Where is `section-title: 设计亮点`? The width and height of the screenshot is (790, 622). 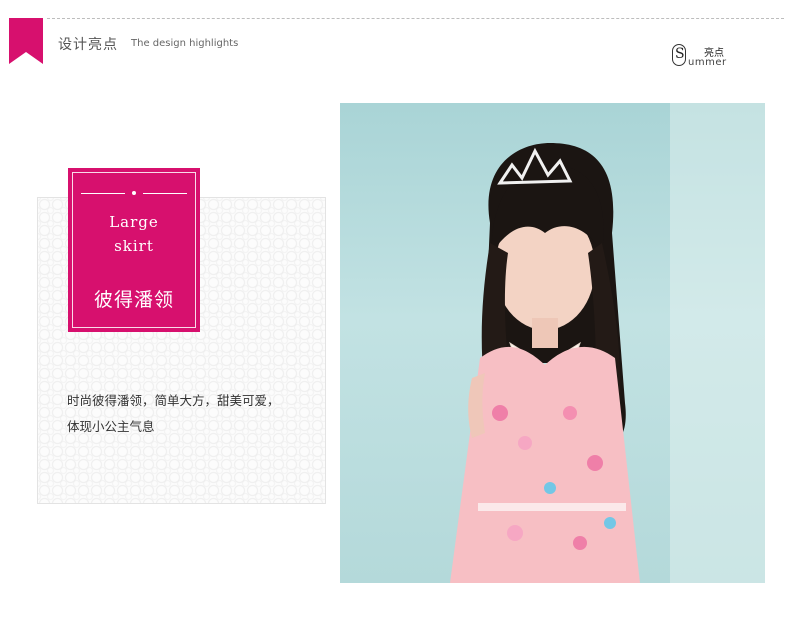 section-title: 设计亮点 is located at coordinates (88, 45).